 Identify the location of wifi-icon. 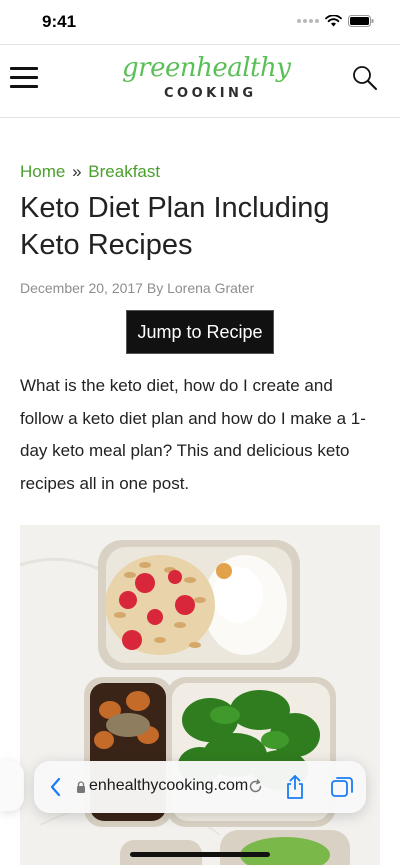
(333, 21).